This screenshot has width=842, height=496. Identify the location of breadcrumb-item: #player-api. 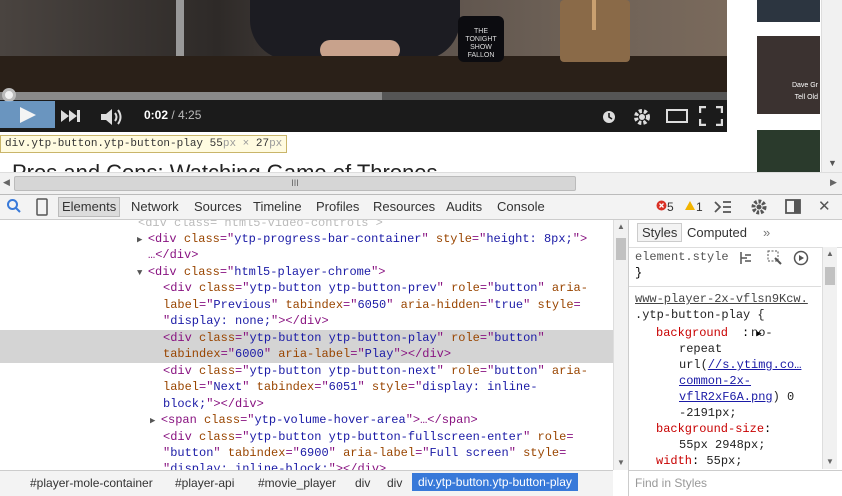
(204, 483).